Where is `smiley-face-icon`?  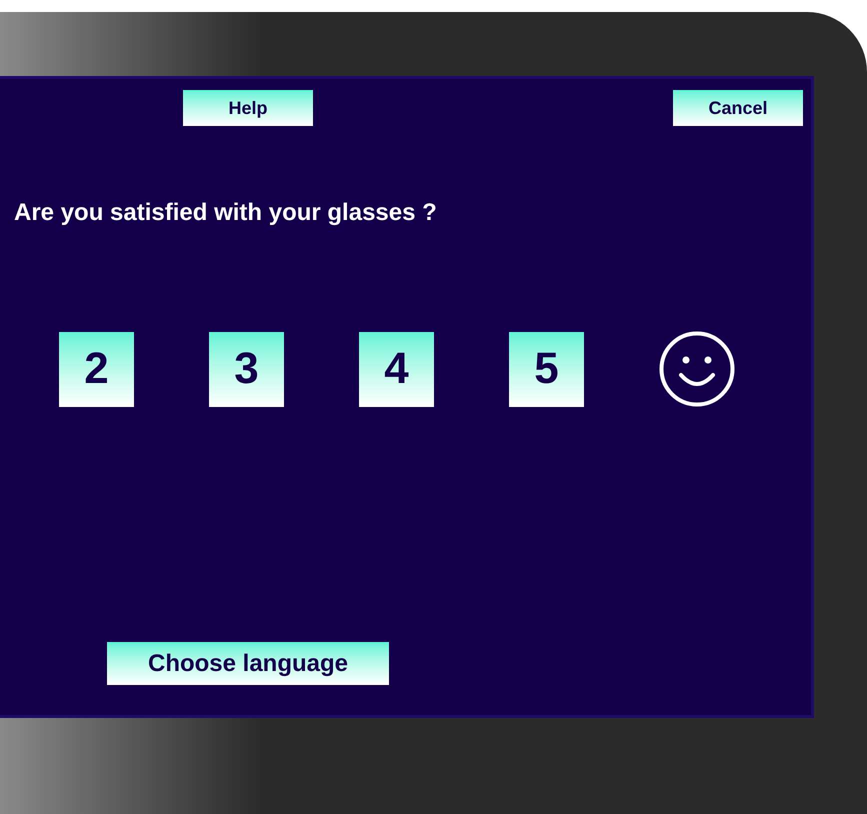
smiley-face-icon is located at coordinates (697, 369).